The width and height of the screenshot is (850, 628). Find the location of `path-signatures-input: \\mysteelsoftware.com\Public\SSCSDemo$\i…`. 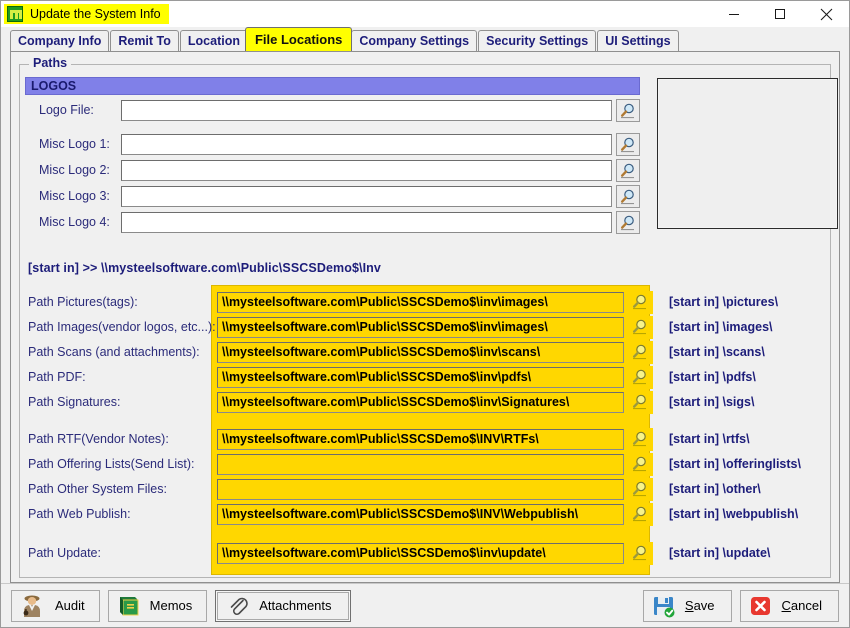

path-signatures-input: \\mysteelsoftware.com\Public\SSCSDemo$\i… is located at coordinates (420, 402).